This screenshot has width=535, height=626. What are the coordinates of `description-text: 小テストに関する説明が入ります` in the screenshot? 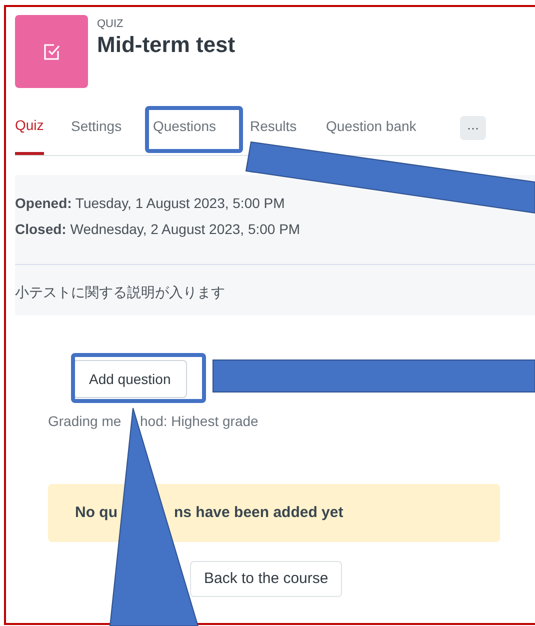 It's located at (120, 292).